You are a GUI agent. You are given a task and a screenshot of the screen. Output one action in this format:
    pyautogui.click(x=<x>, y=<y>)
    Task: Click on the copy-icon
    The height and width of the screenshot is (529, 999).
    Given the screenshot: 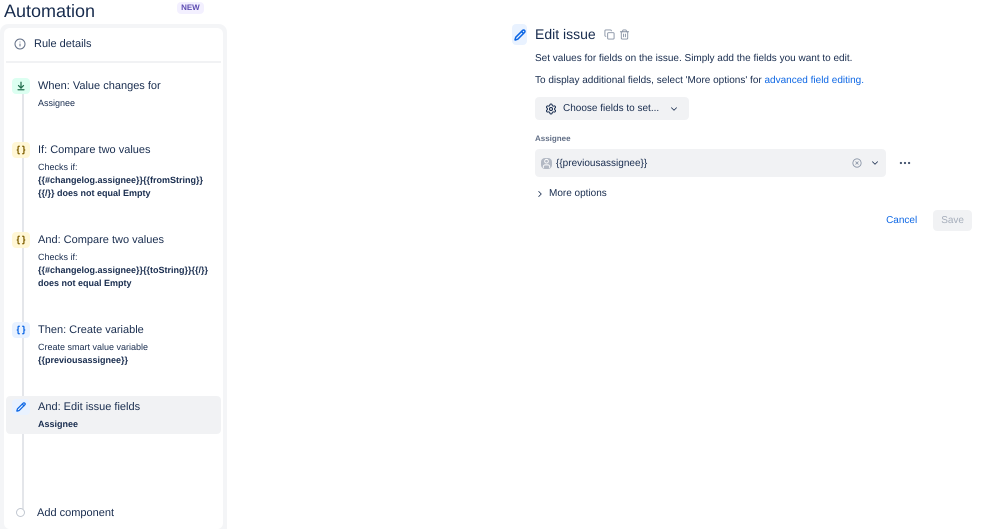 What is the action you would take?
    pyautogui.click(x=609, y=34)
    